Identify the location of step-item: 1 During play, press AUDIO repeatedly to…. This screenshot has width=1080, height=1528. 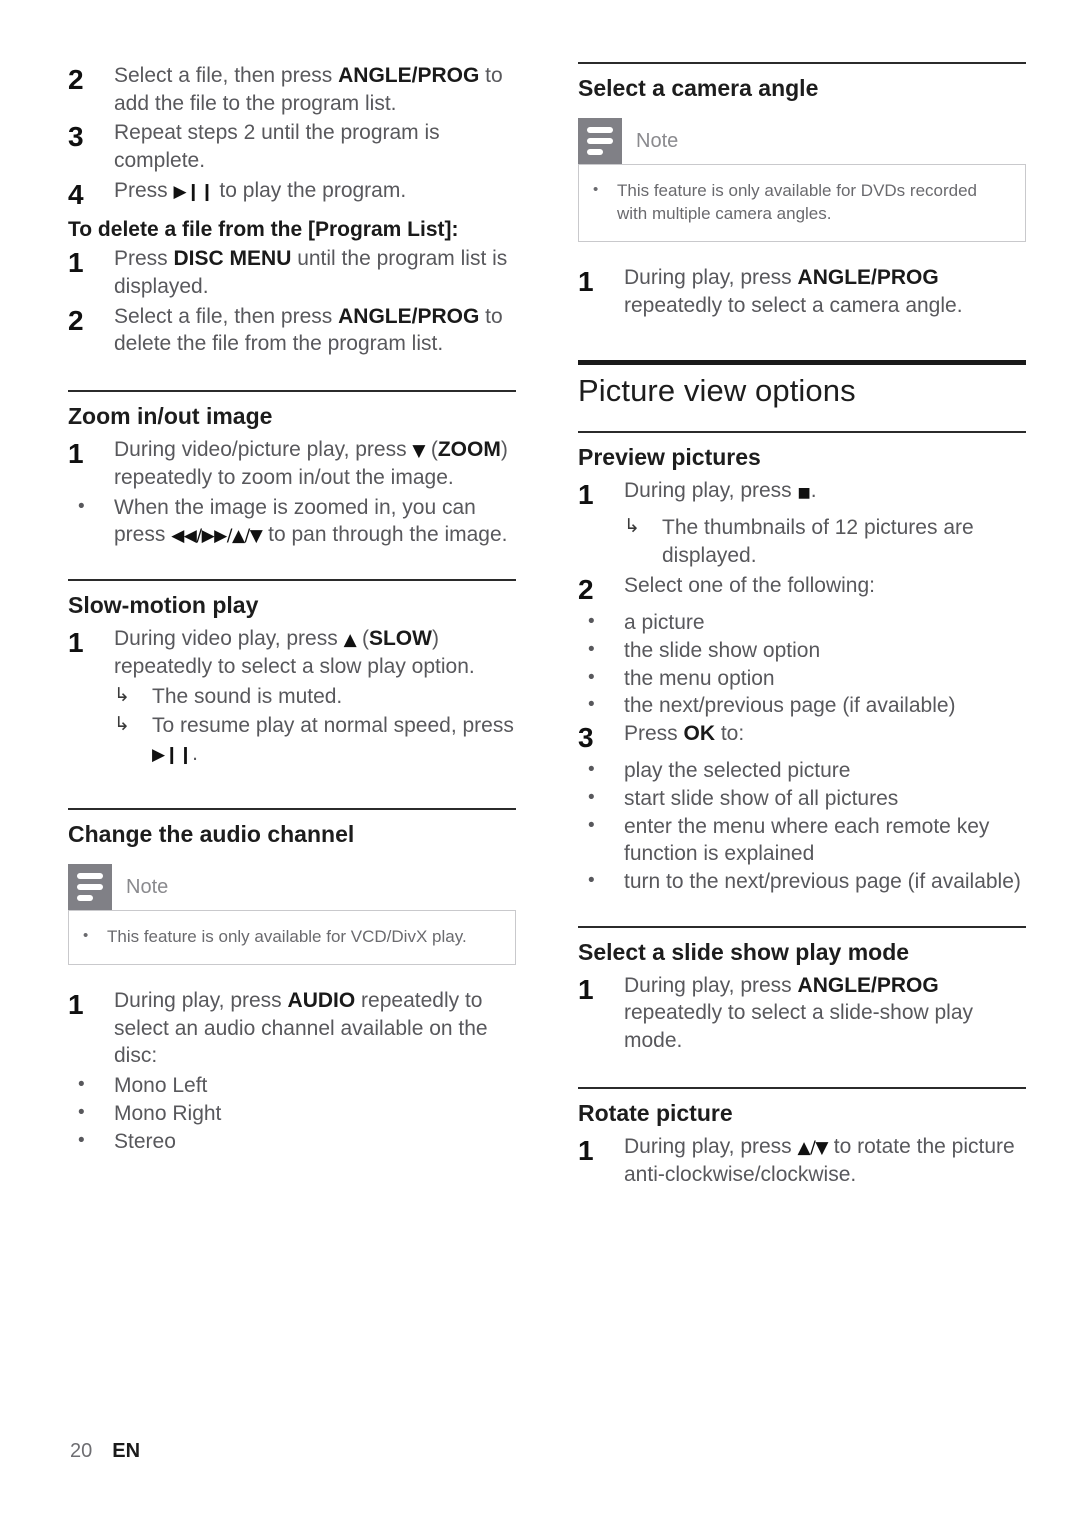
(292, 1028).